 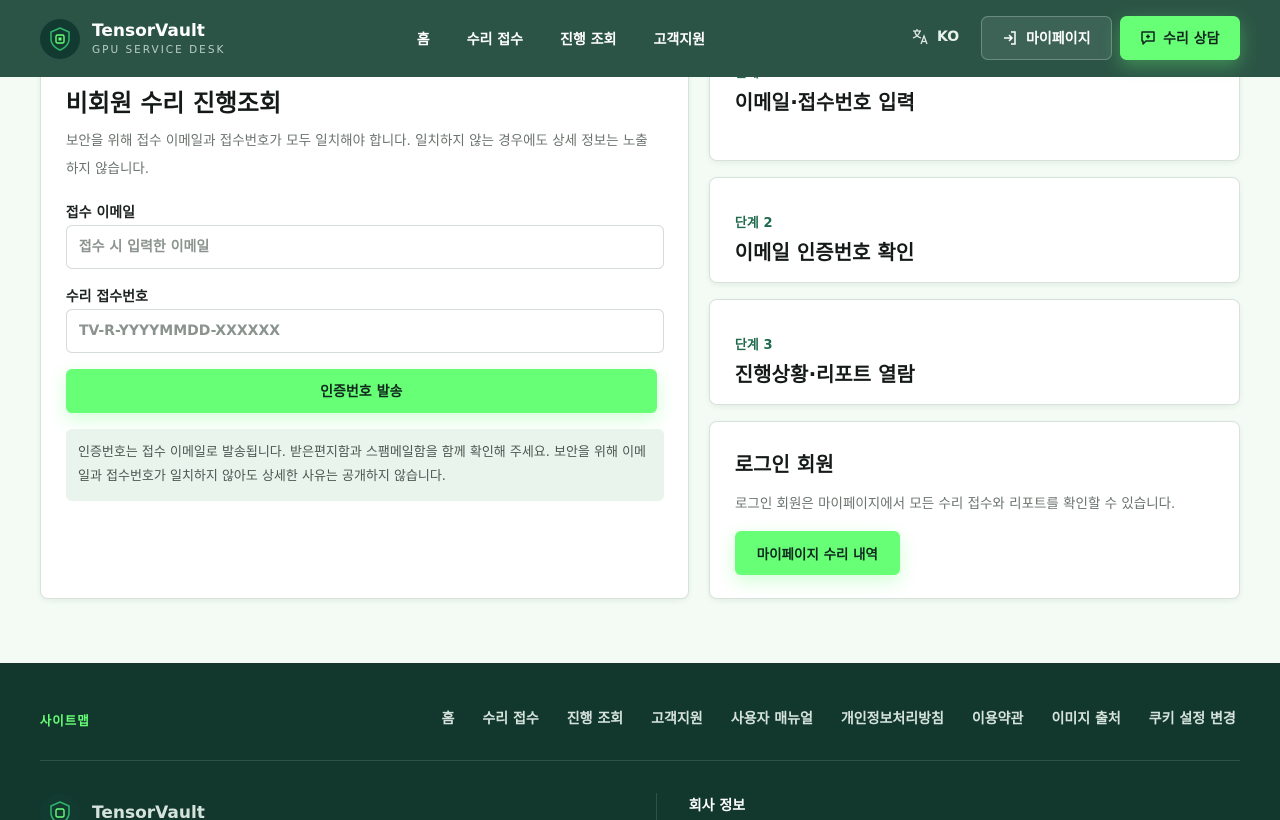 What do you see at coordinates (588, 39) in the screenshot?
I see `nav-progress-check: 진행 조회` at bounding box center [588, 39].